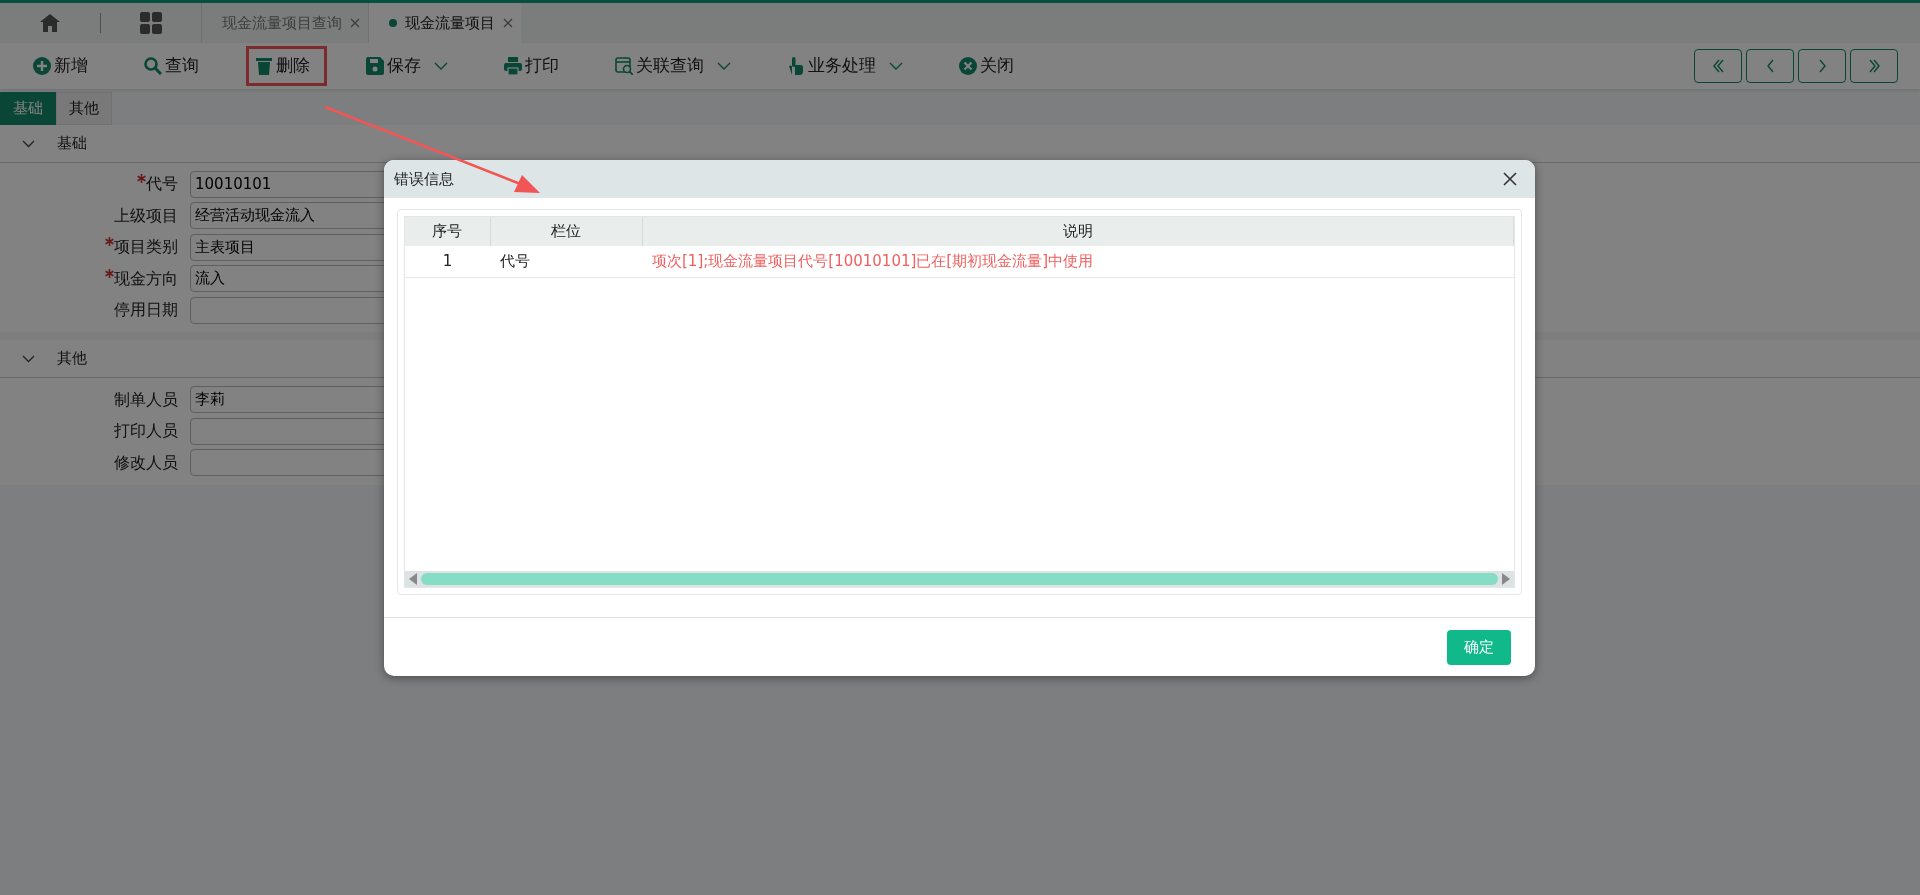  Describe the element at coordinates (411, 66) in the screenshot. I see `toolbar-button: 保存` at that location.